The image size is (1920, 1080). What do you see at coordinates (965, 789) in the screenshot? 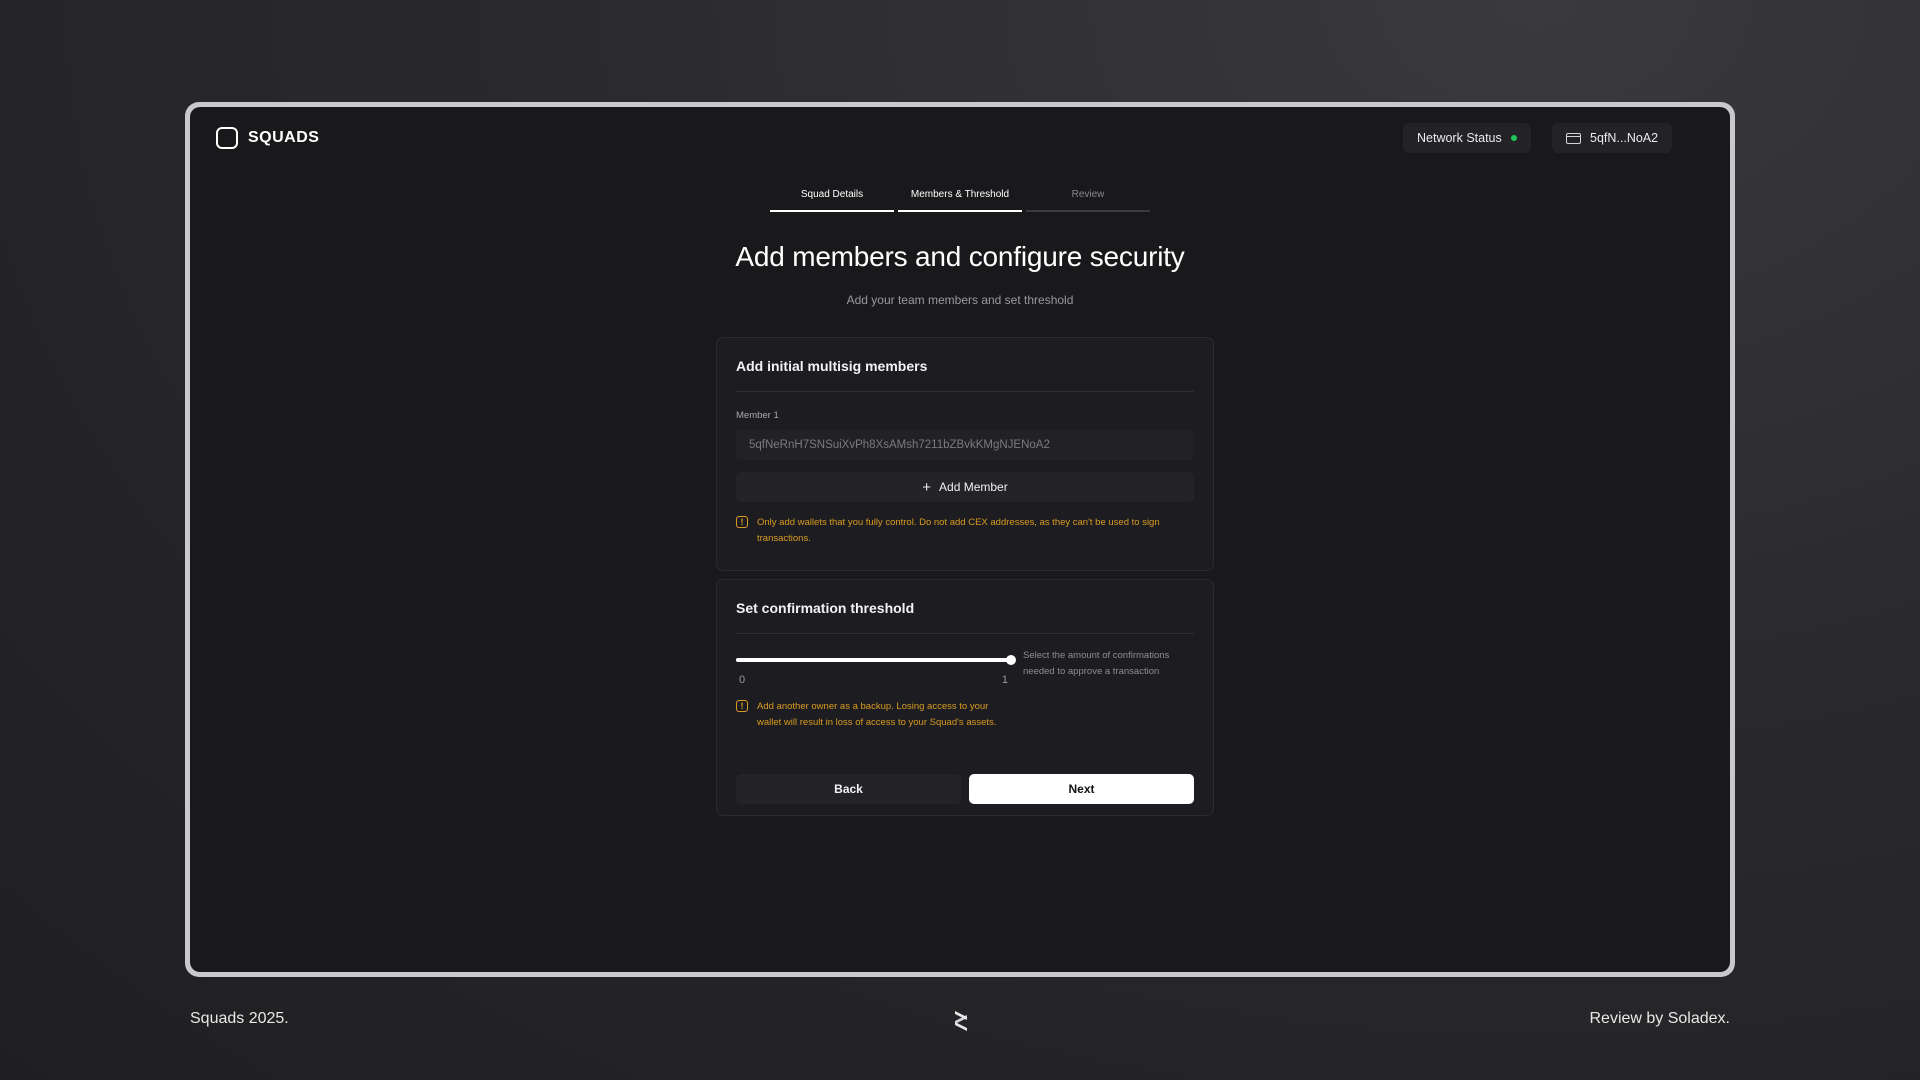
I see `nav-buttons: Back Next` at bounding box center [965, 789].